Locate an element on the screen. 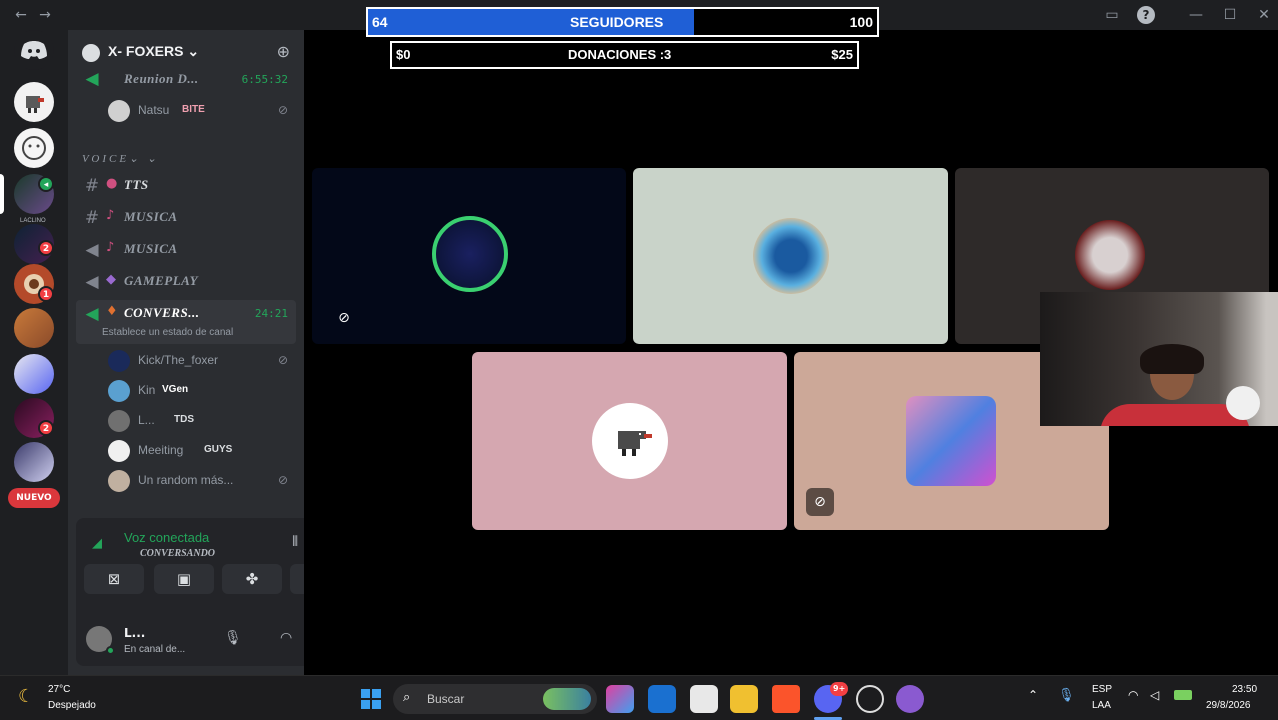  forward-arrow-icon: → is located at coordinates (45, 15).